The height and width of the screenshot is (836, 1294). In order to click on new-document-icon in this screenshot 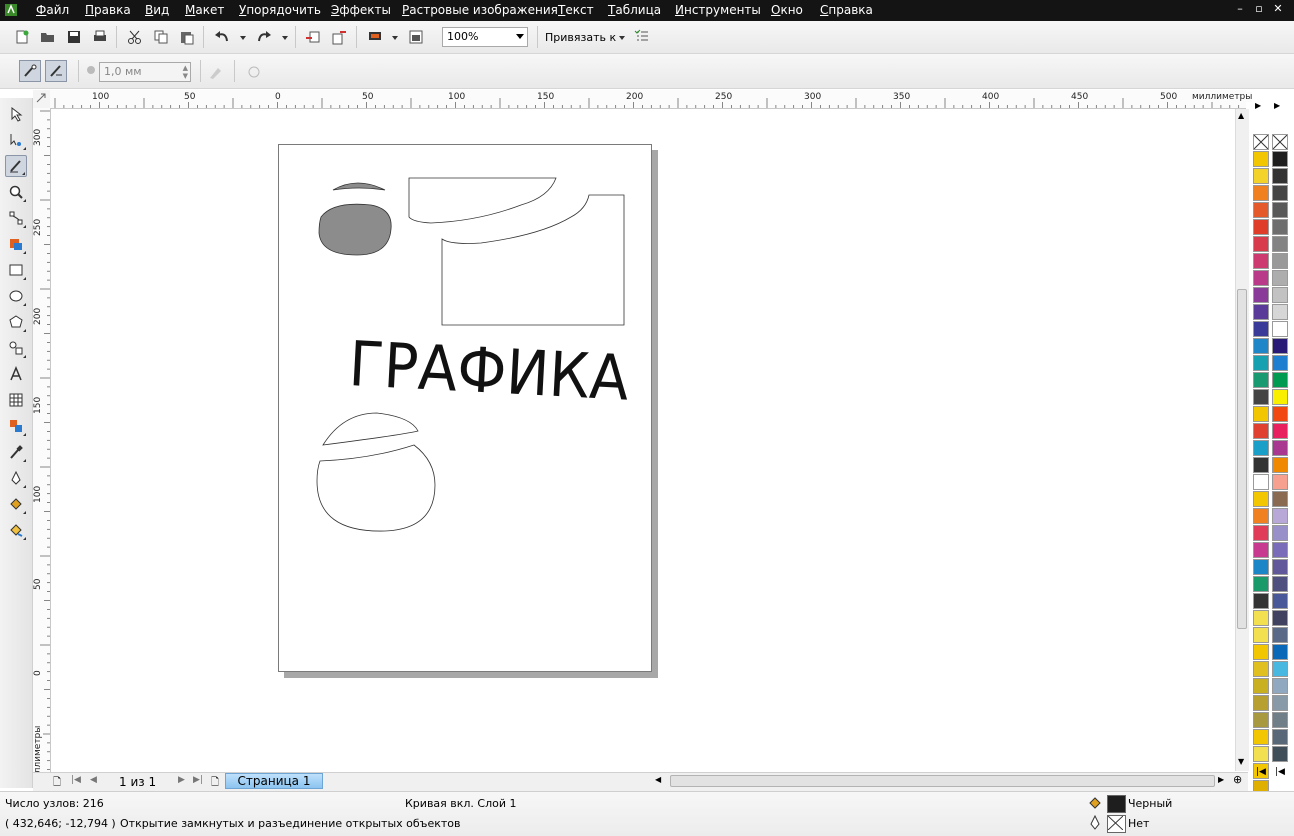, I will do `click(22, 37)`.